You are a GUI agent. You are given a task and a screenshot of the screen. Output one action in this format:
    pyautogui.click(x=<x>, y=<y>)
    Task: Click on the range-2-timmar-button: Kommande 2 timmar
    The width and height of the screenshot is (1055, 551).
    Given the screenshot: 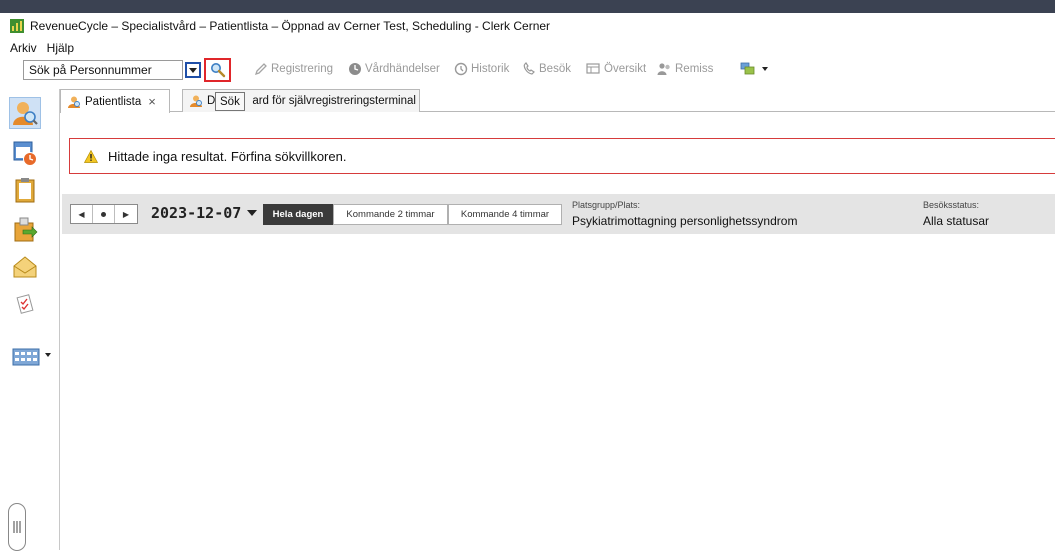 What is the action you would take?
    pyautogui.click(x=390, y=214)
    